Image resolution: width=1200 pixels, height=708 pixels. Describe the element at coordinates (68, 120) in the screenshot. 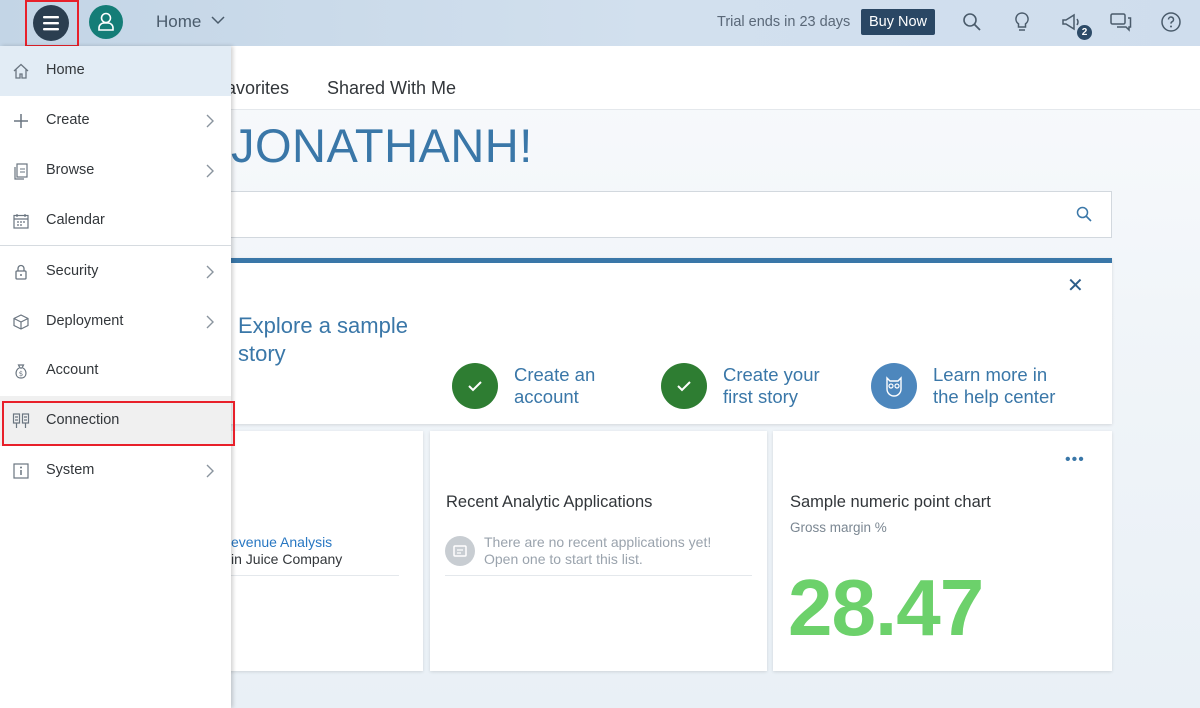

I see `menu-item-label: Create` at that location.